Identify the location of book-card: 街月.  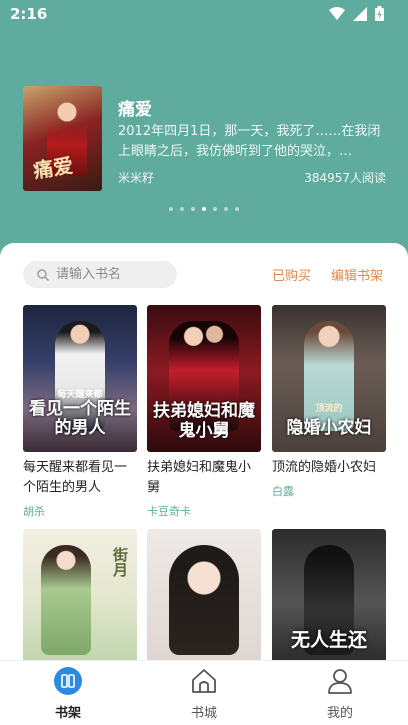
(80, 596).